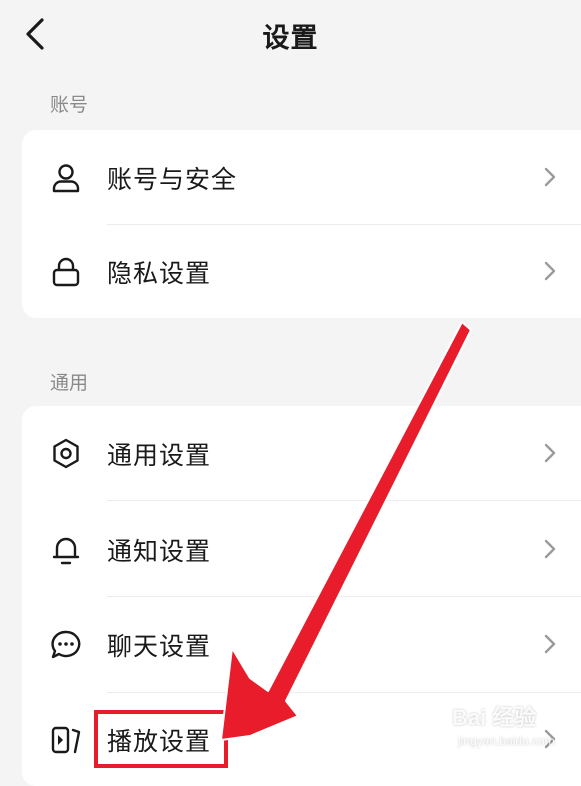  I want to click on settings-item-account-security: 账号与安全, so click(301, 177).